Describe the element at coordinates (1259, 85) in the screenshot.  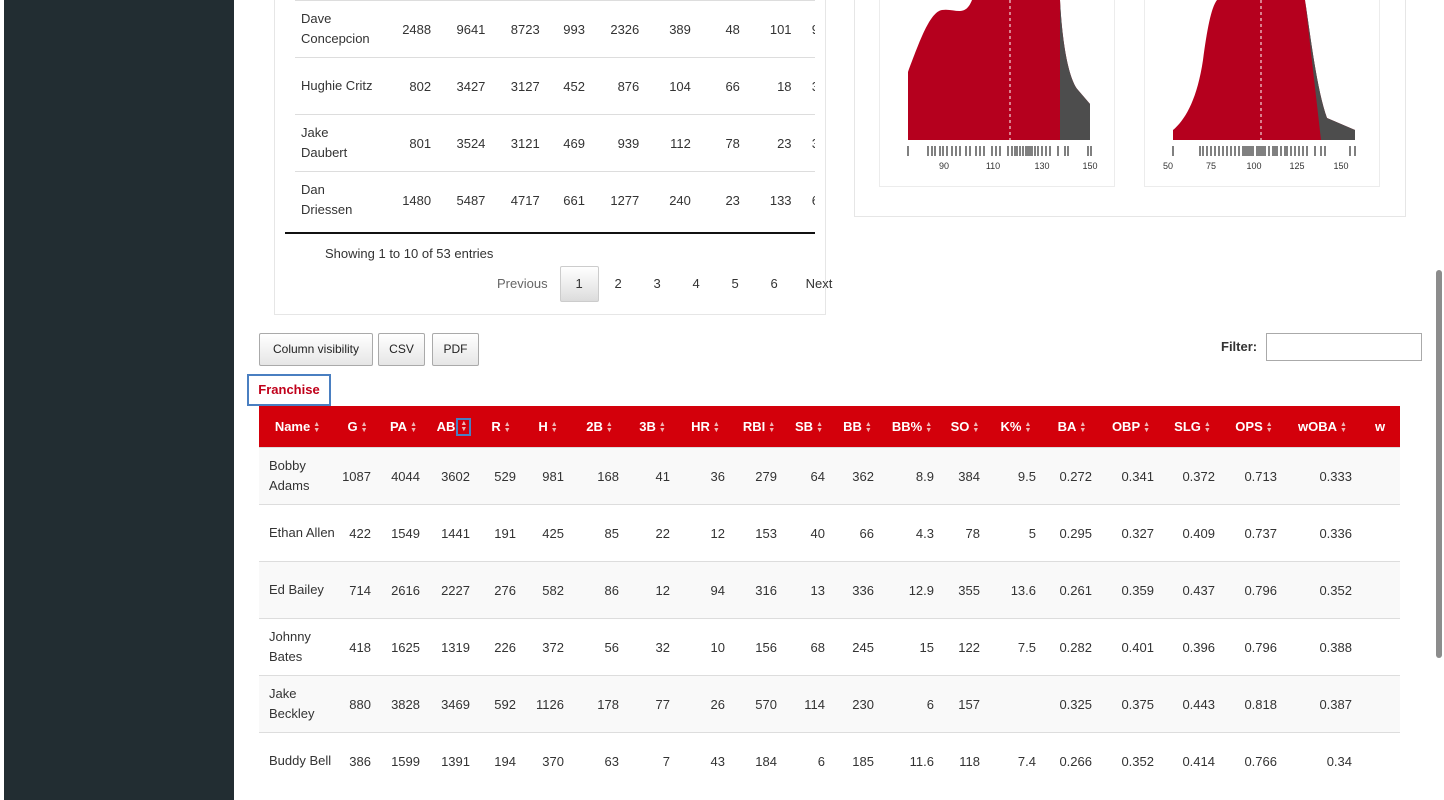
I see `density-plot-right-svg: 50 75 100 125 150` at that location.